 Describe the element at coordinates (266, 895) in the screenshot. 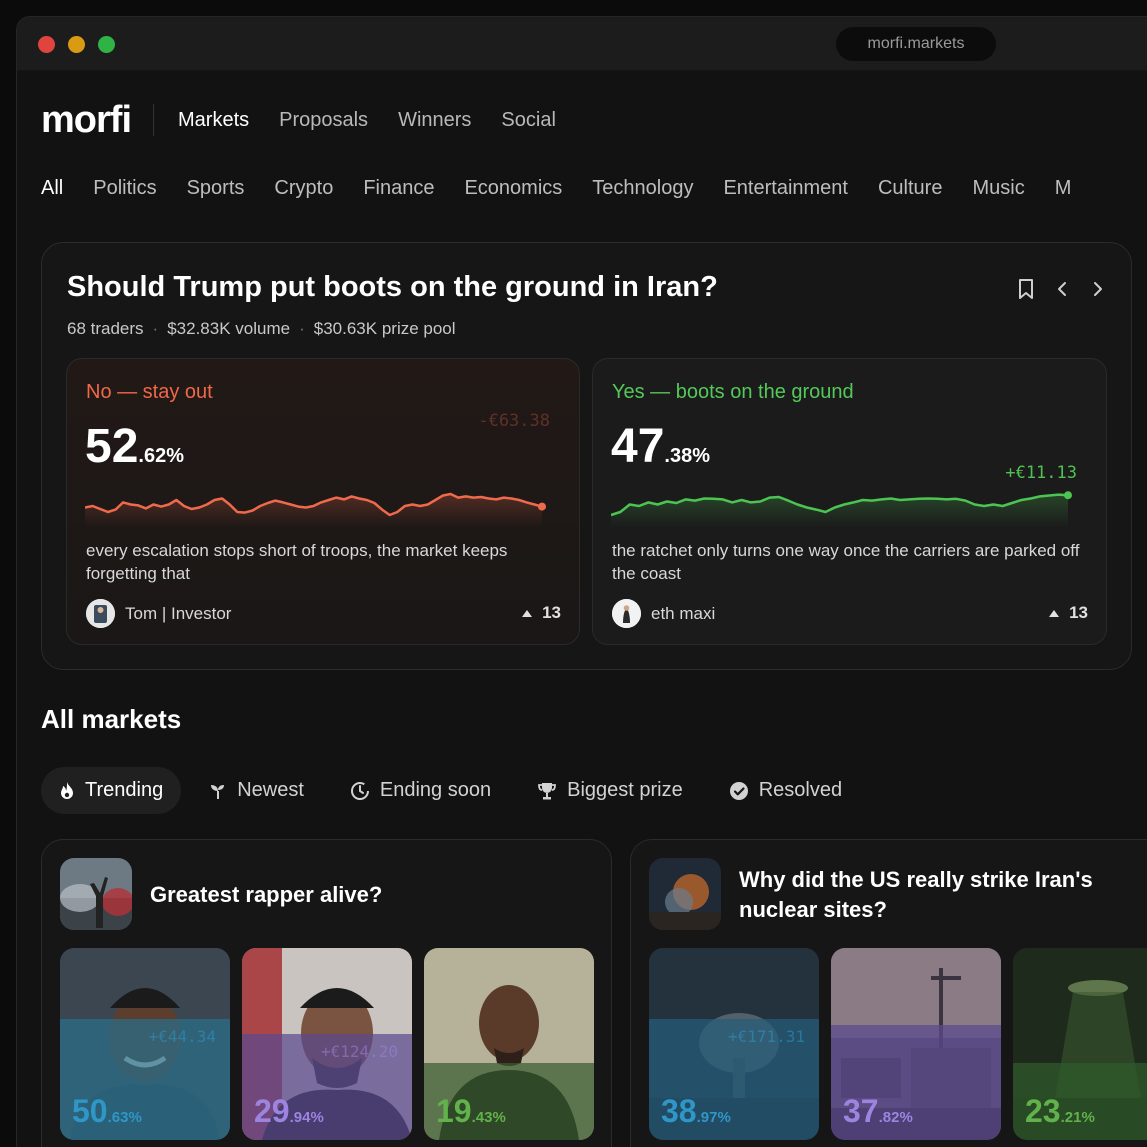

I see `market-title: Greatest rapper alive?` at that location.